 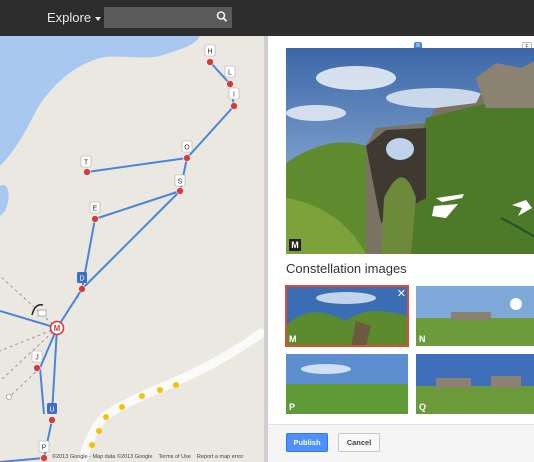 What do you see at coordinates (168, 17) in the screenshot?
I see `search-input` at bounding box center [168, 17].